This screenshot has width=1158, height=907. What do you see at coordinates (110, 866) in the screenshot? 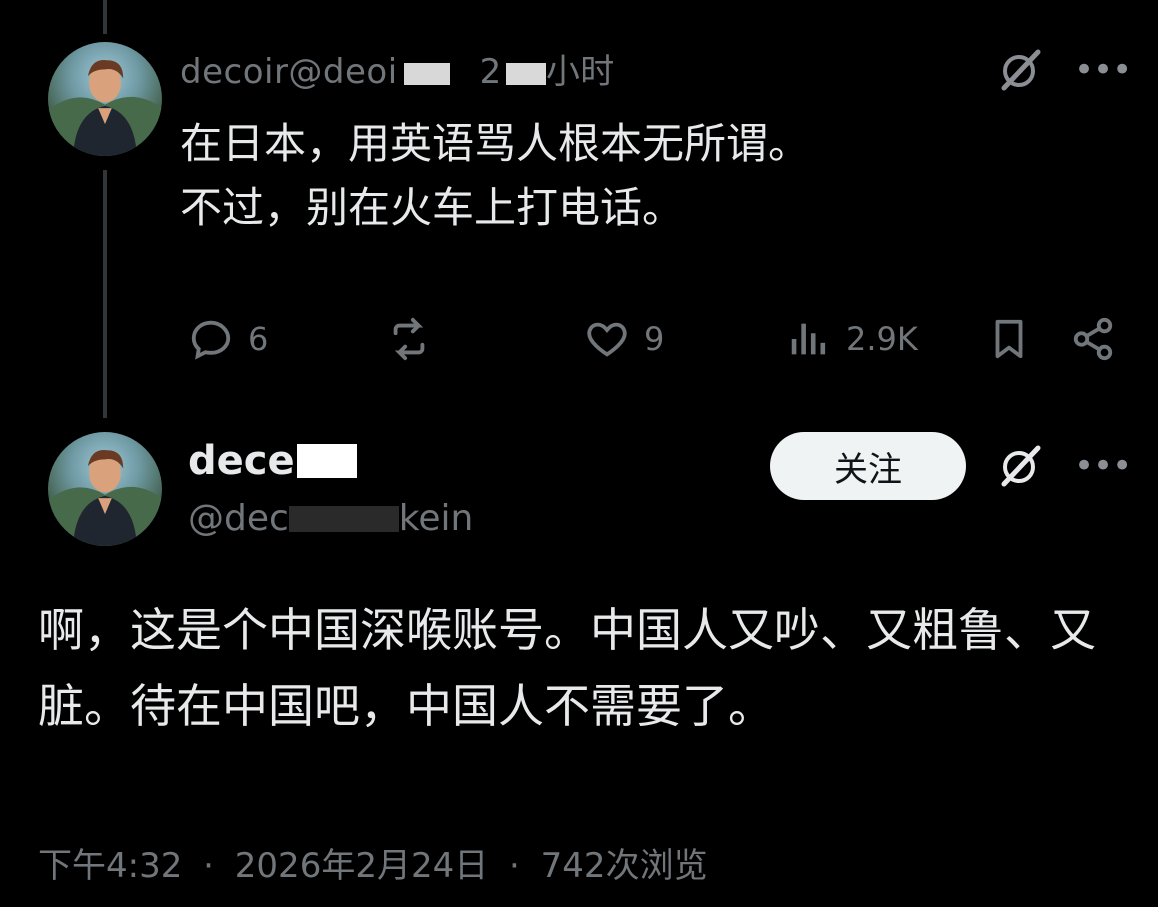
I see `post-time: 下午4:32` at bounding box center [110, 866].